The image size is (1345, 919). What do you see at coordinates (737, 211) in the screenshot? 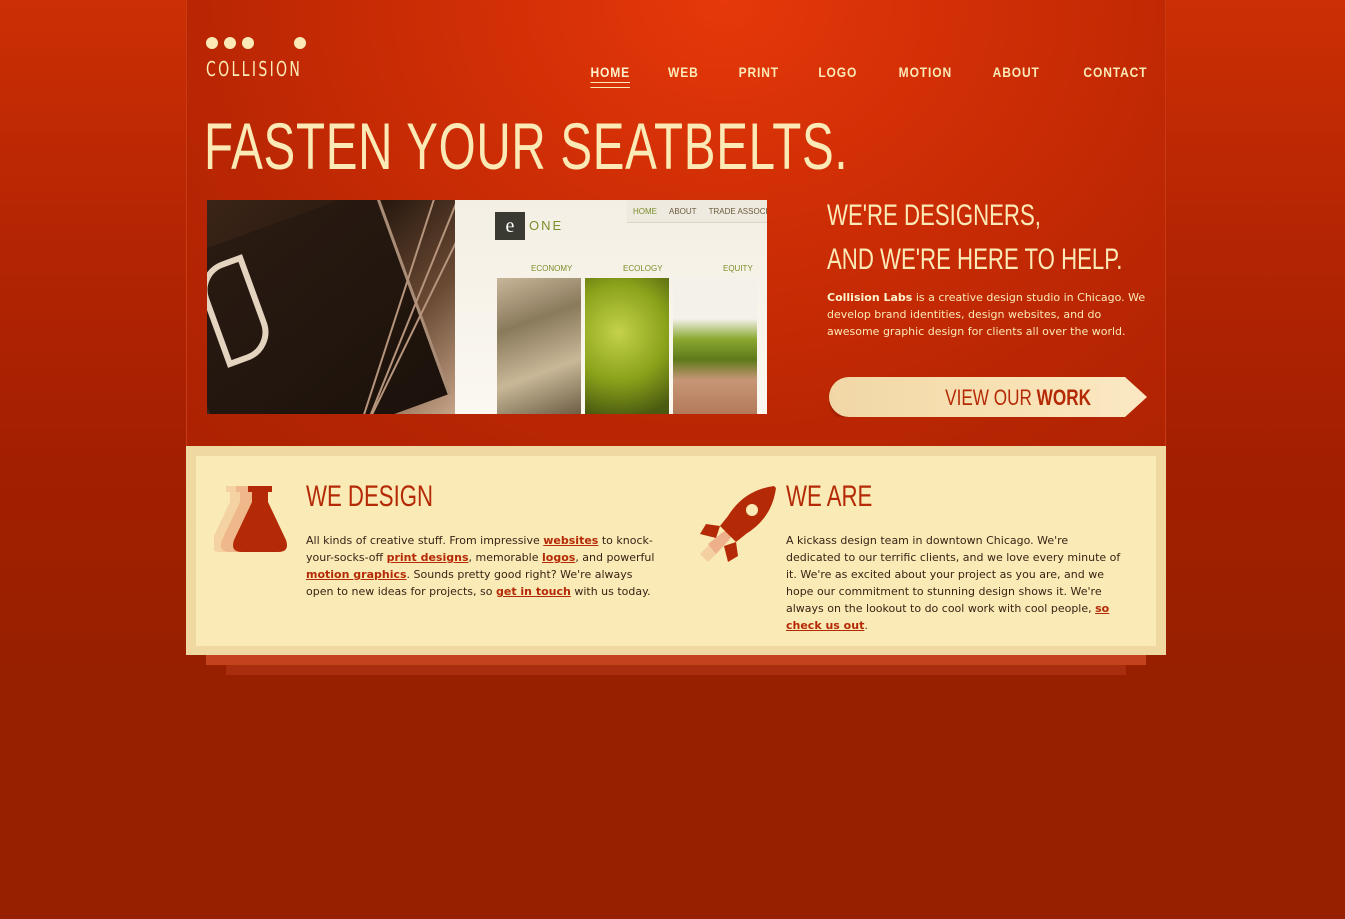
I see `preview-nav-trade: TRADE ASSOCIATI` at bounding box center [737, 211].